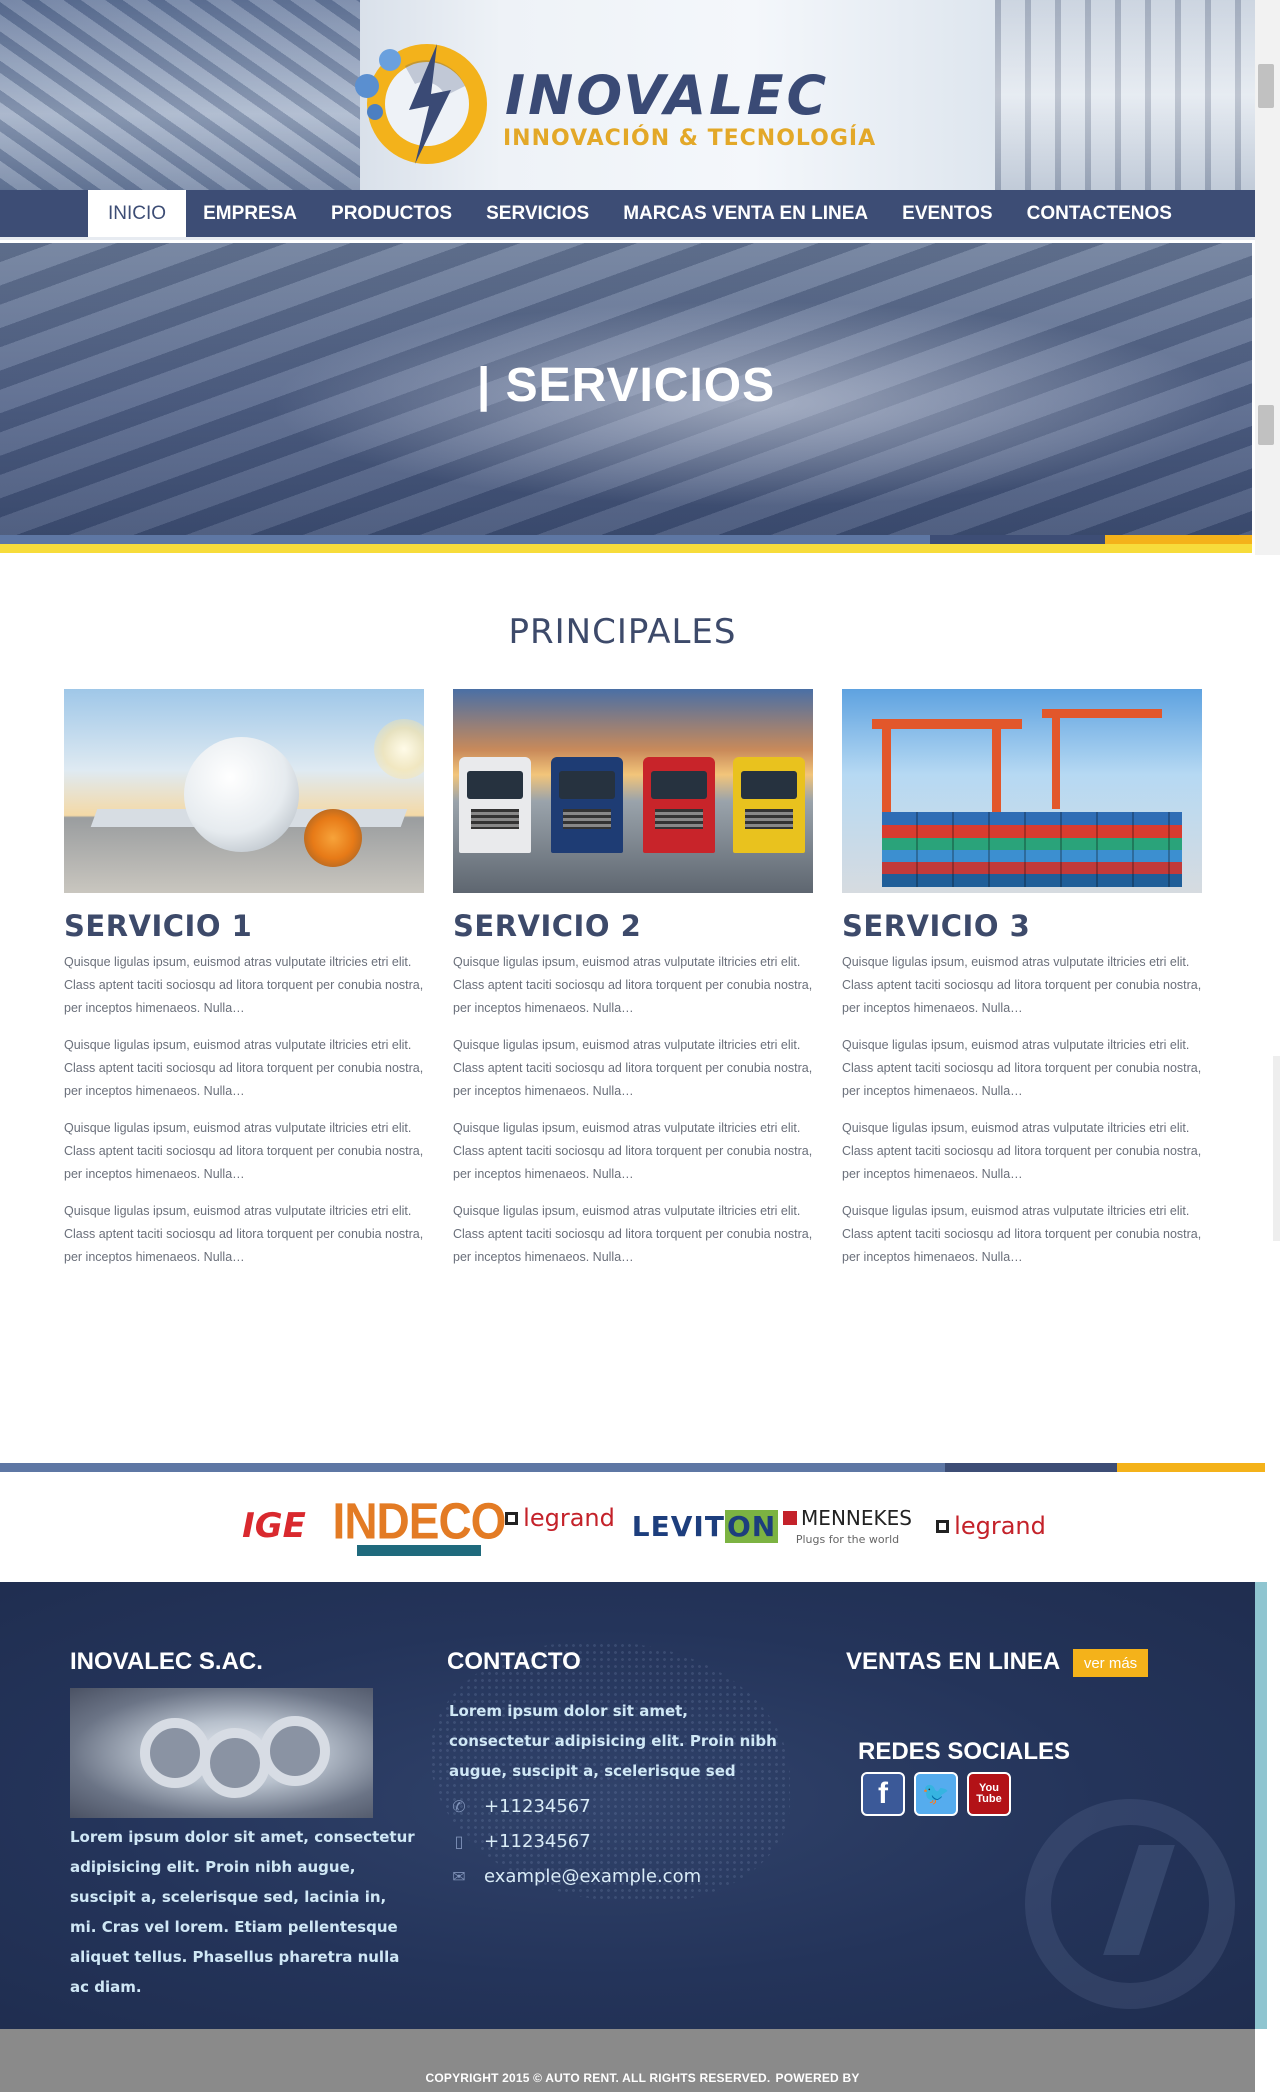 The width and height of the screenshot is (1280, 2092). I want to click on site-logo: INOVALEC INNOVACIÓN & TECNOLOGÍA, so click(625, 101).